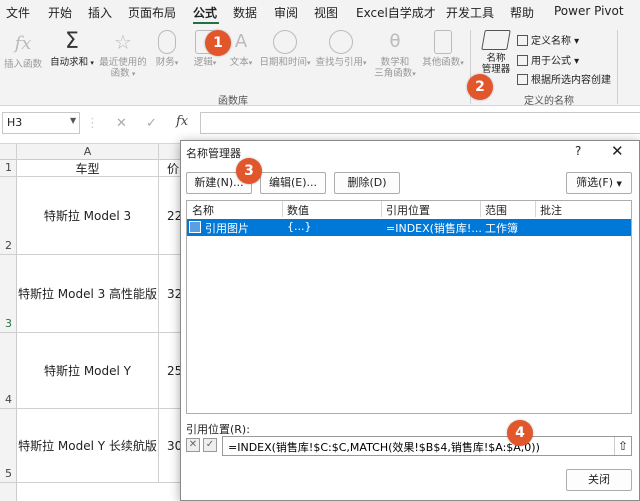 This screenshot has width=640, height=501. I want to click on tag-icon, so click(496, 40).